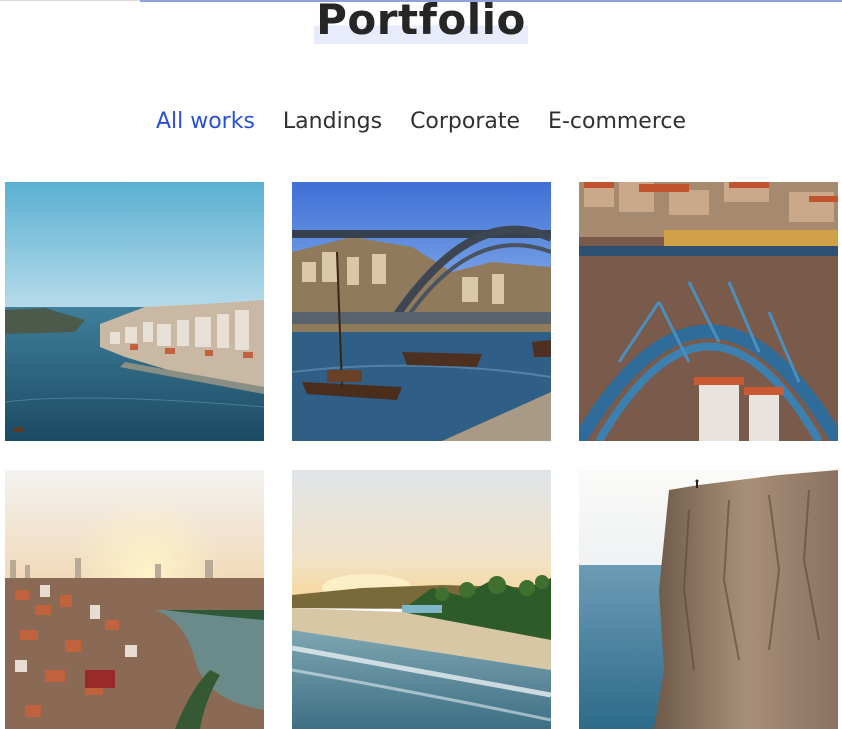  I want to click on filter-tab-e-commerce: E-commerce, so click(617, 122).